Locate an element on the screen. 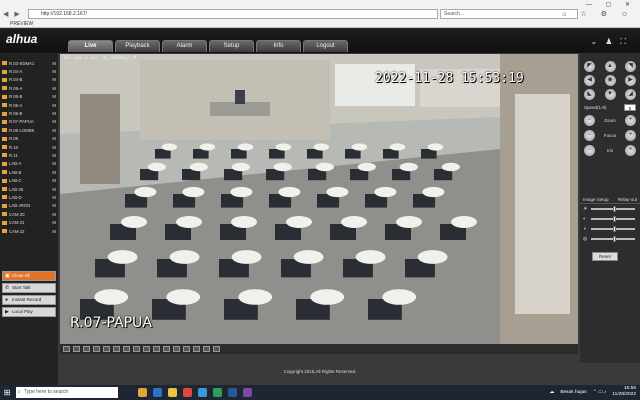 The height and width of the screenshot is (400, 640). edge-icon is located at coordinates (157, 392).